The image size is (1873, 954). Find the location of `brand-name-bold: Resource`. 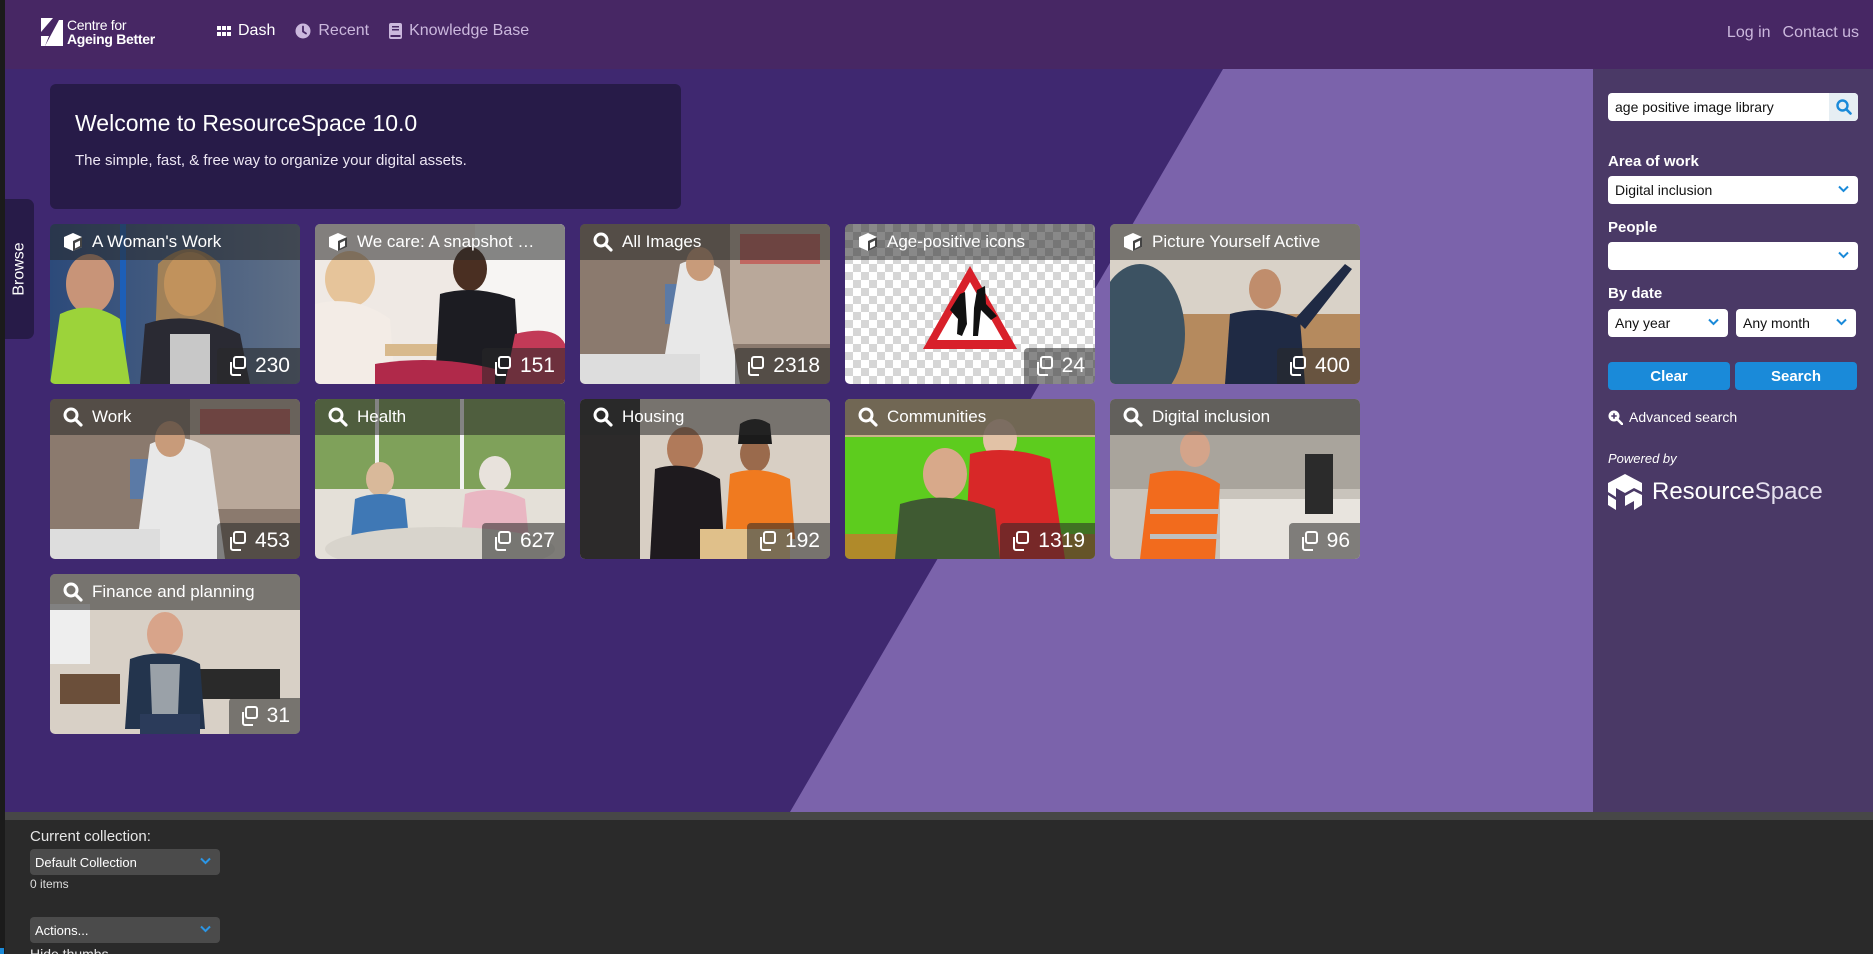

brand-name-bold: Resource is located at coordinates (1703, 491).